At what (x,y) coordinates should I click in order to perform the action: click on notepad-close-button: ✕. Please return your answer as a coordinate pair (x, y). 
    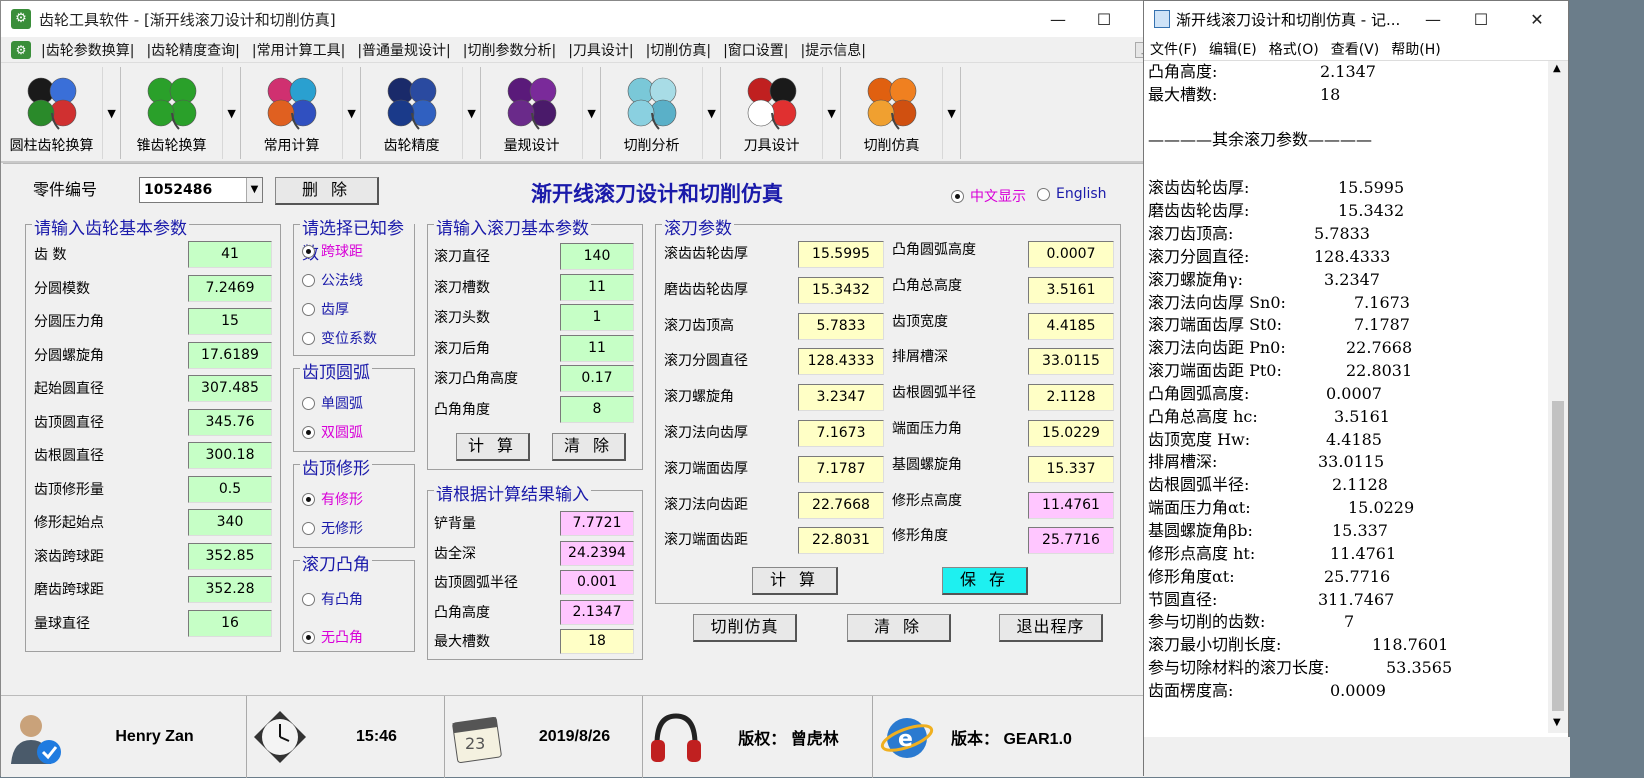
    Looking at the image, I should click on (1537, 19).